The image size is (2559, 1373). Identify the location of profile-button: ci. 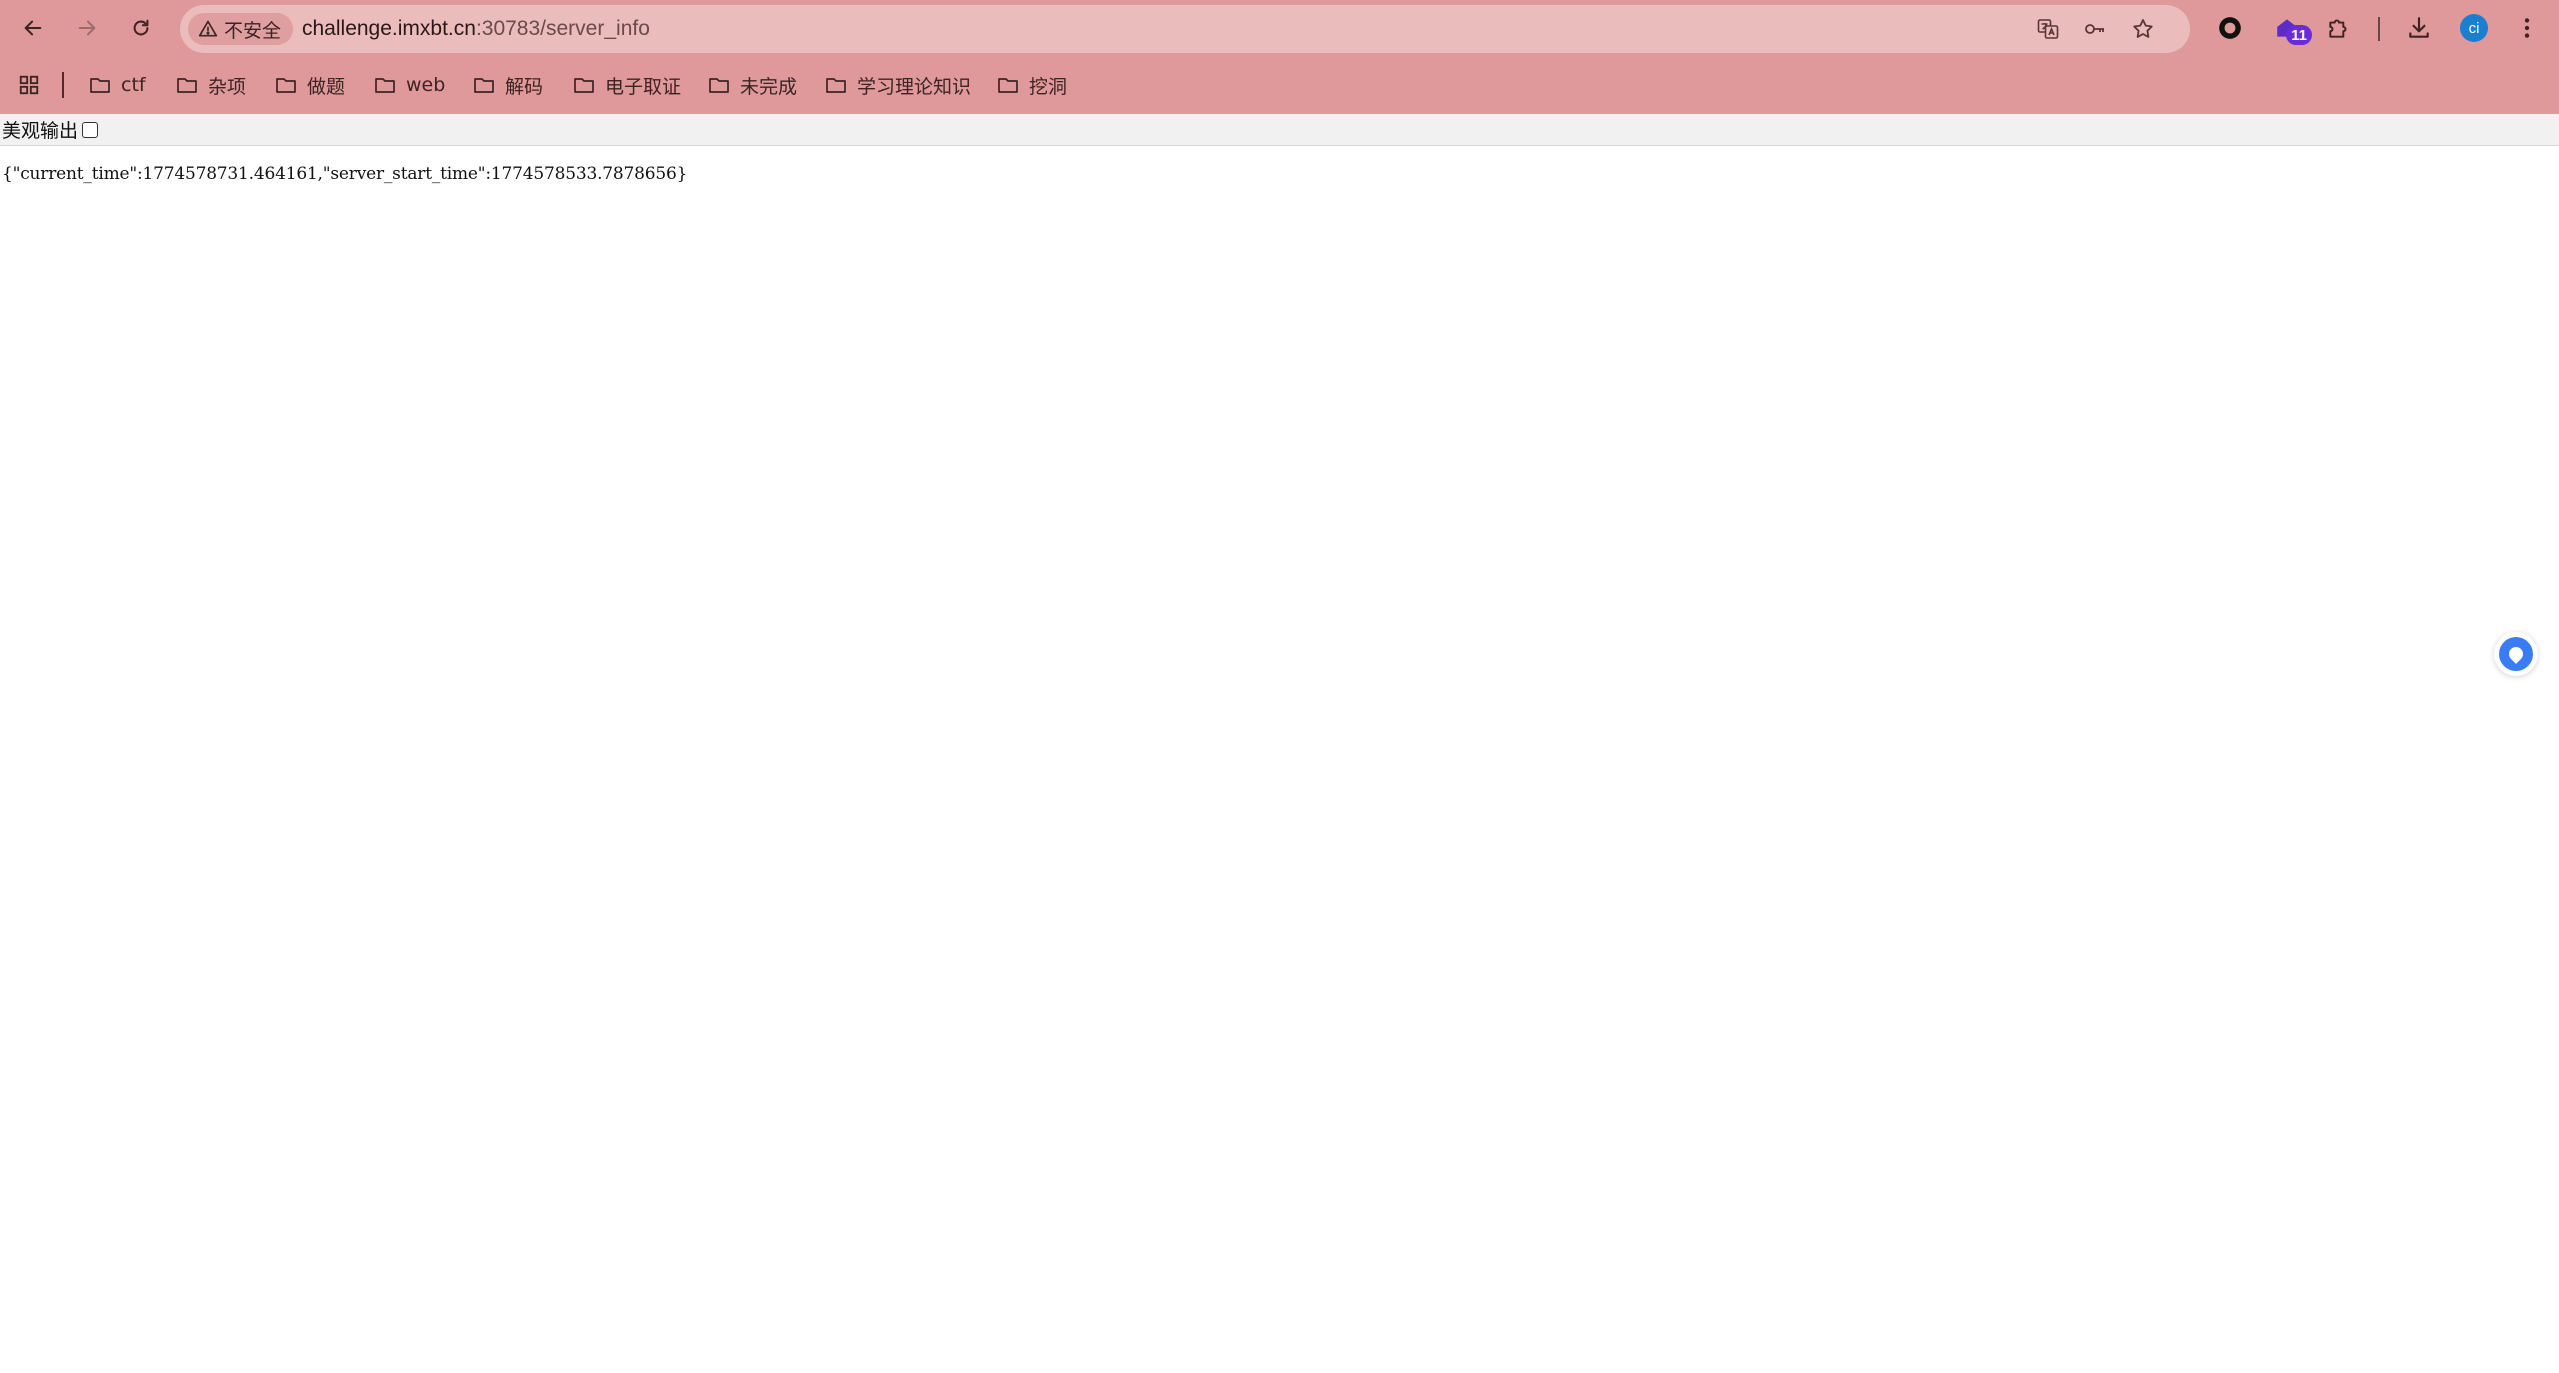
(2474, 28).